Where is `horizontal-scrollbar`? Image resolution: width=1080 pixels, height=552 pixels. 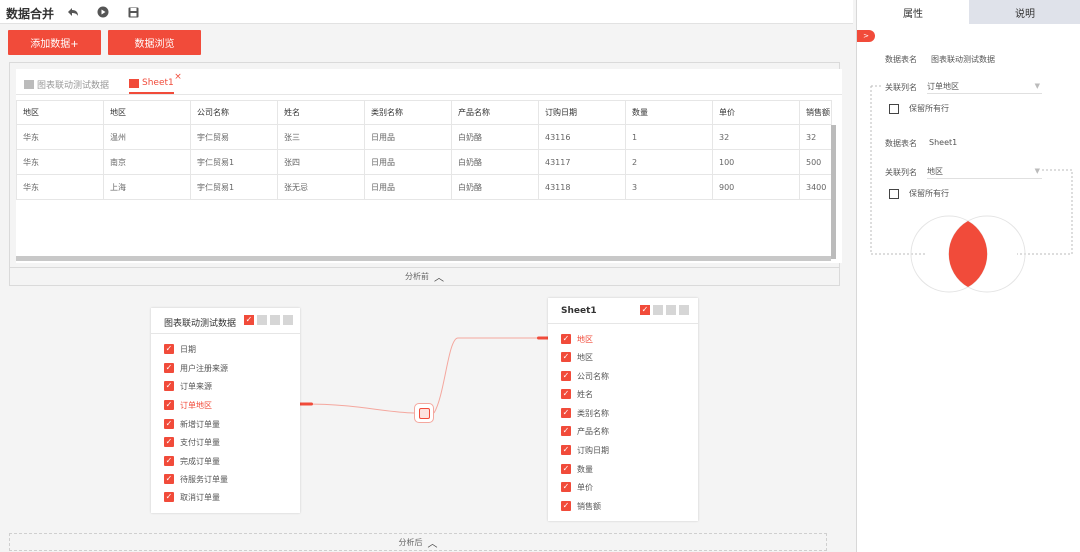
horizontal-scrollbar is located at coordinates (423, 258).